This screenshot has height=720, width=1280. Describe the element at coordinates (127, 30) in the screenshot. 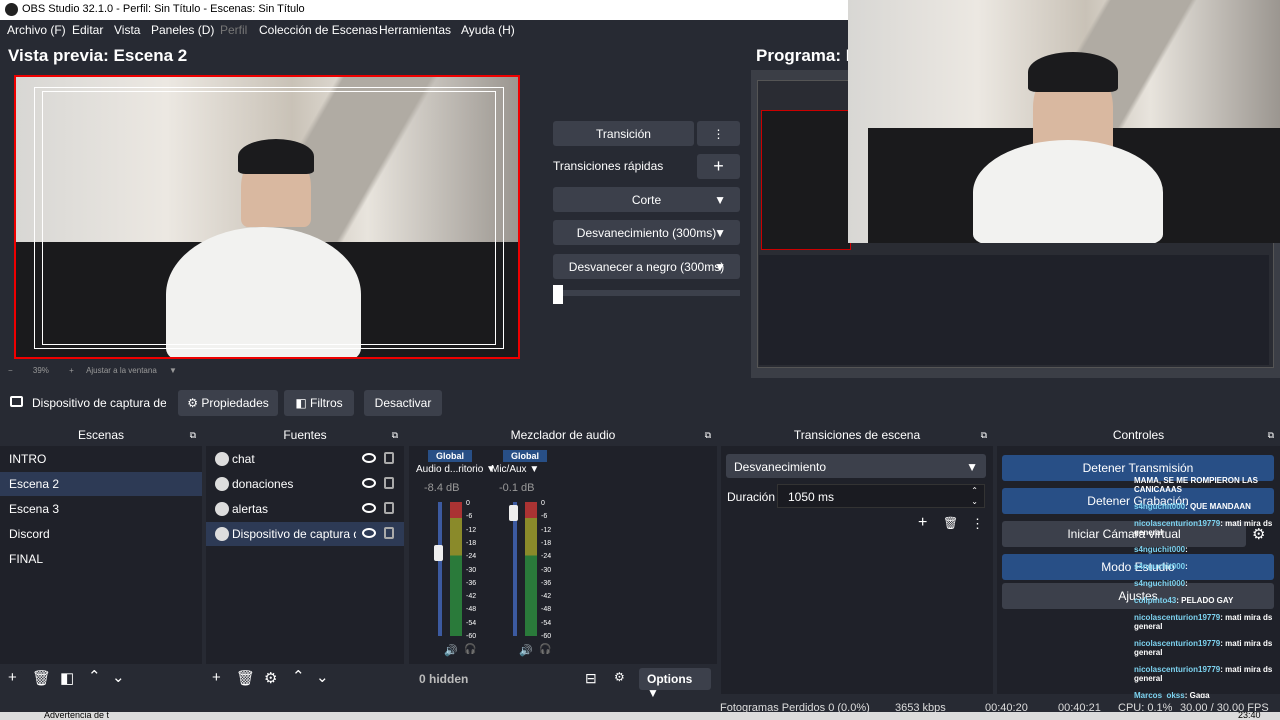

I see `menu-vista: Vista` at that location.